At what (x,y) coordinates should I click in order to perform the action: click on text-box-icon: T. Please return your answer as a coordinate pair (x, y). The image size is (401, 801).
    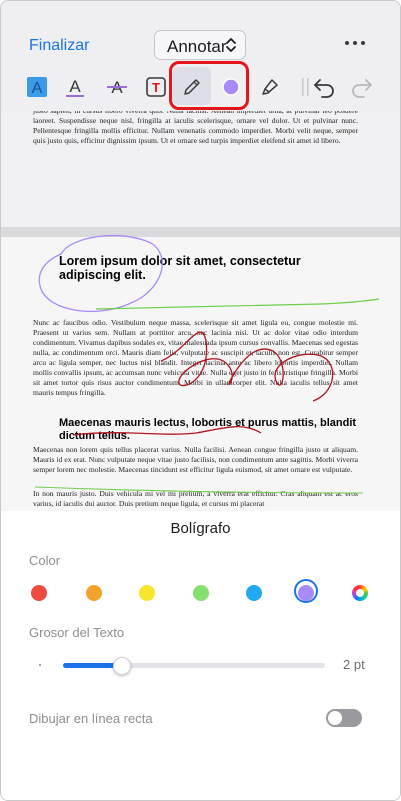
    Looking at the image, I should click on (156, 87).